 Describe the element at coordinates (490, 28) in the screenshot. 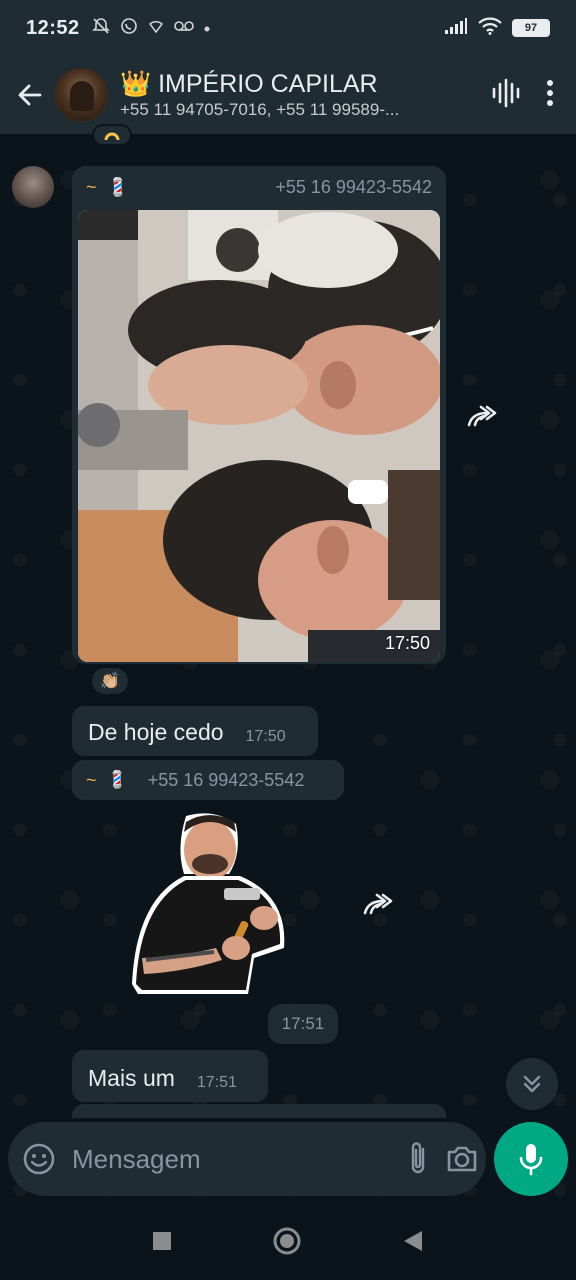

I see `wifi-icon` at that location.